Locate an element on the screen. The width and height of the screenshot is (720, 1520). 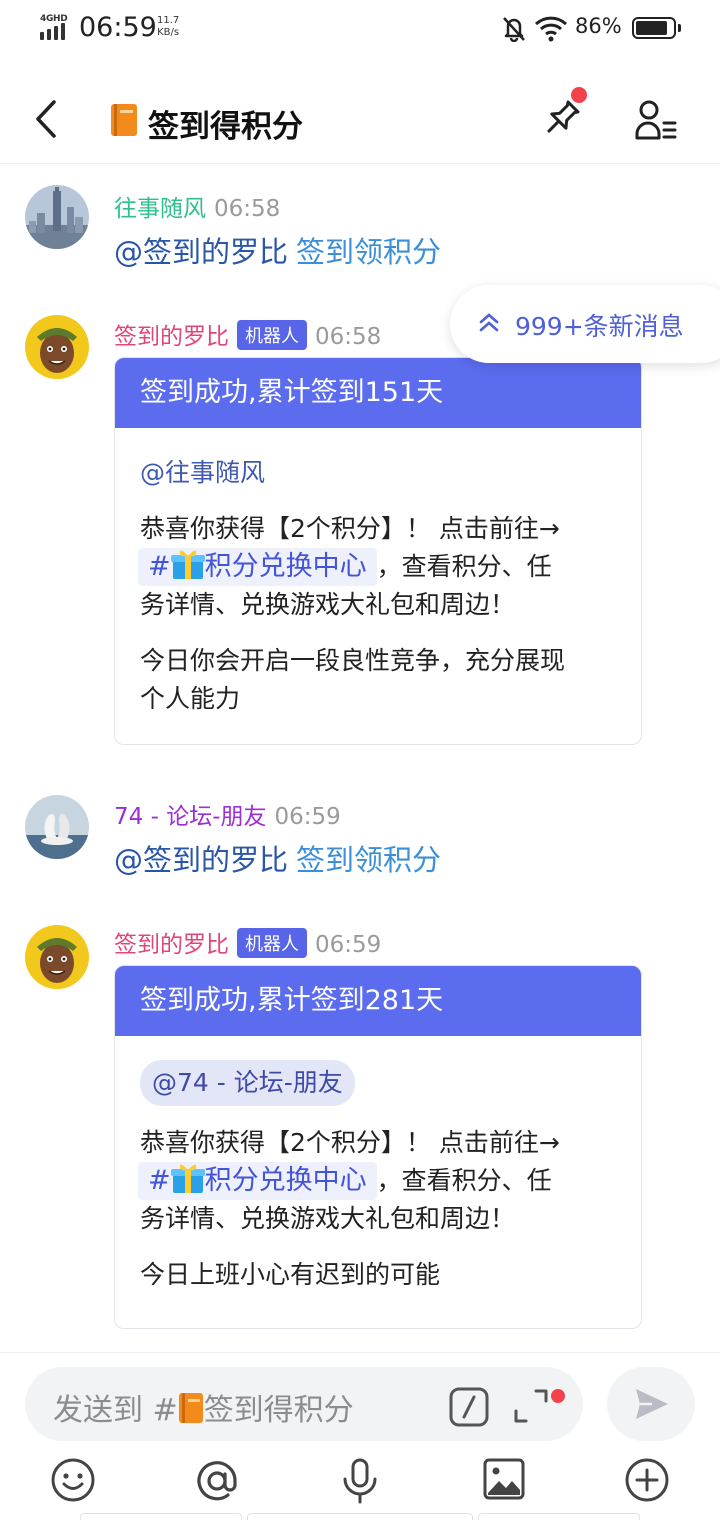
cellular-signal-icon: 4GHD is located at coordinates (56, 27).